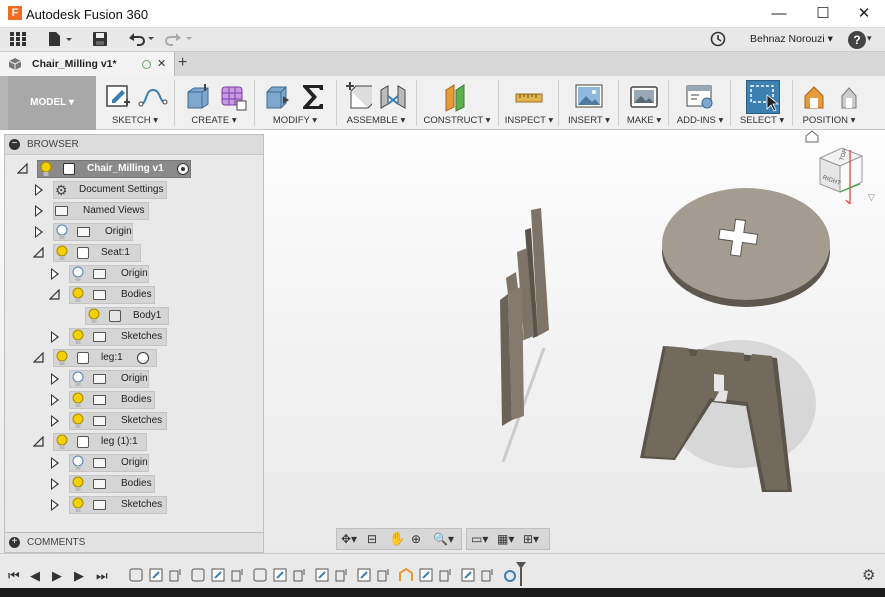  Describe the element at coordinates (153, 463) in the screenshot. I see `tree-item-leg2-origin: Origin` at that location.